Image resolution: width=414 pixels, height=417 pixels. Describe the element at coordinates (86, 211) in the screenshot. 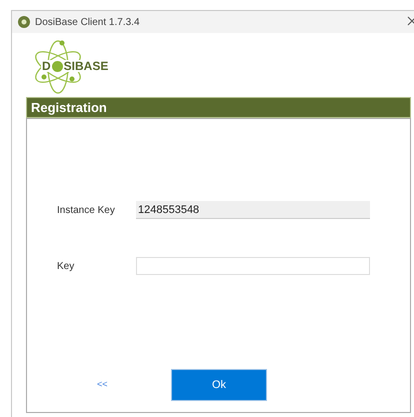

I see `field-label: Instance Key` at that location.